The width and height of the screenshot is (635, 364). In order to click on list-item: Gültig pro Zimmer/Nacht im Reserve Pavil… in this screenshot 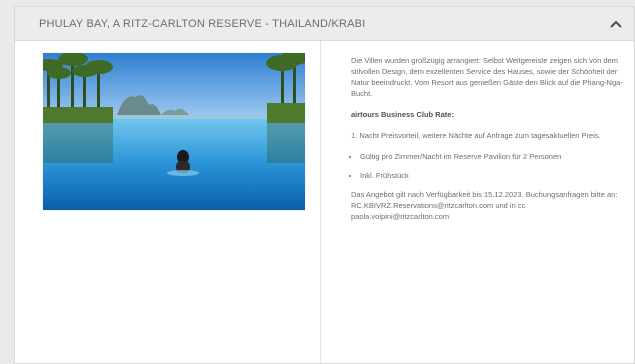, I will do `click(492, 156)`.